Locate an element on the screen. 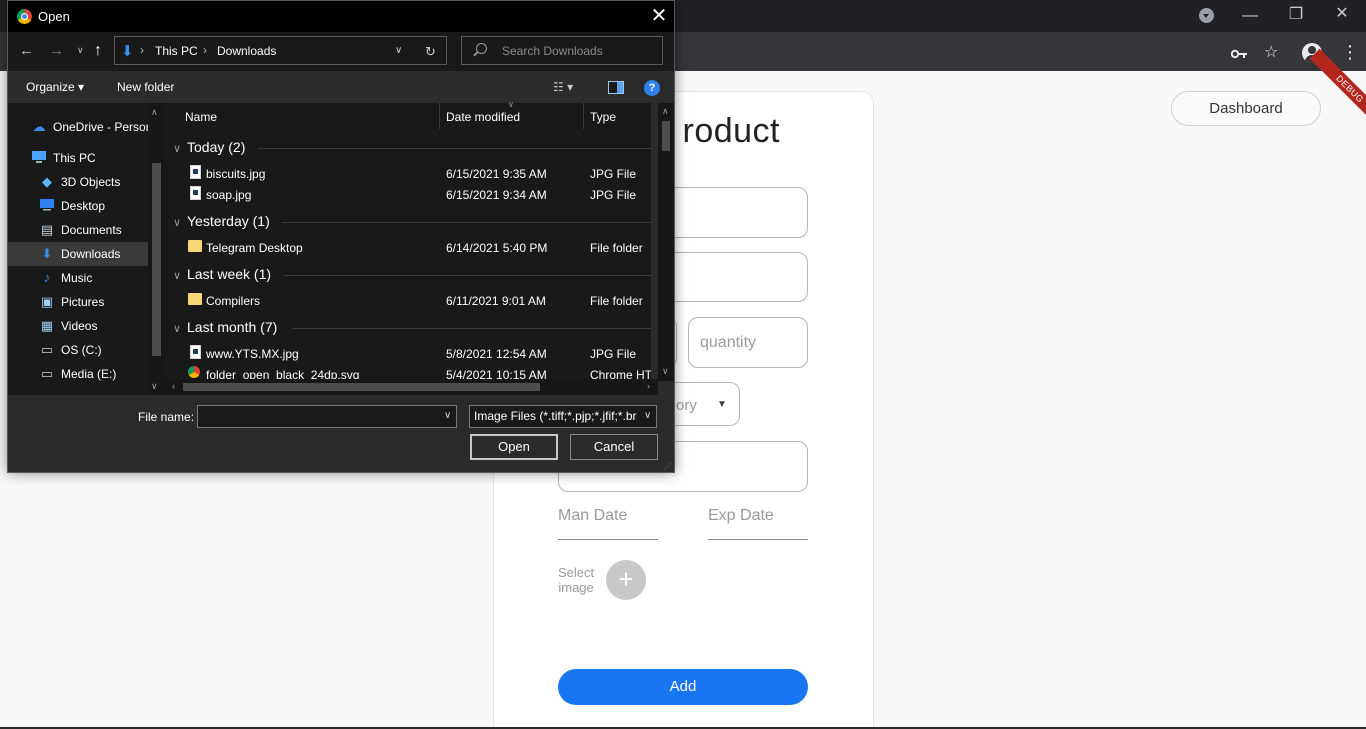 The height and width of the screenshot is (729, 1366). minimize-icon: — is located at coordinates (1250, 16).